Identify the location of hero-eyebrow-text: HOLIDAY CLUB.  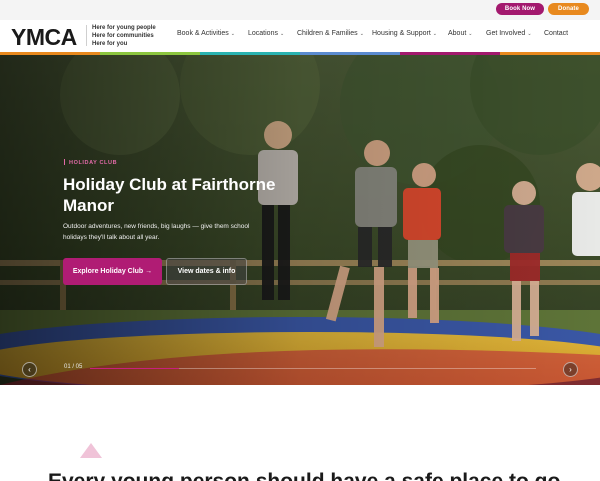
(93, 163).